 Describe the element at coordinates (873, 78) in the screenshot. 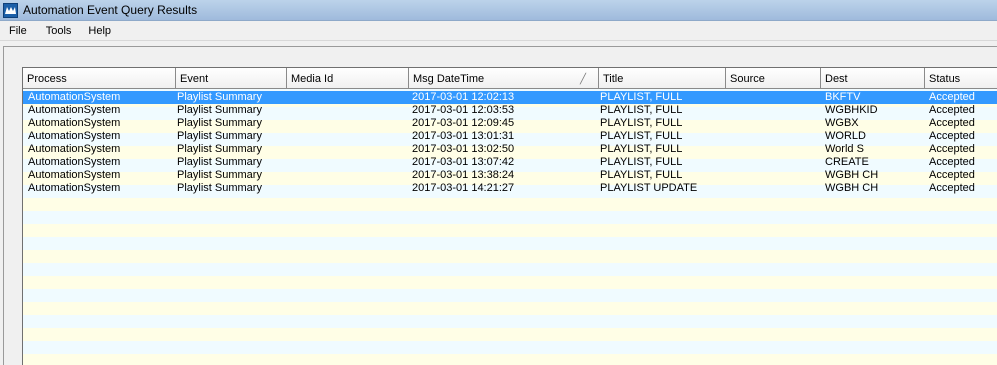

I see `column-header-dest: Dest` at that location.